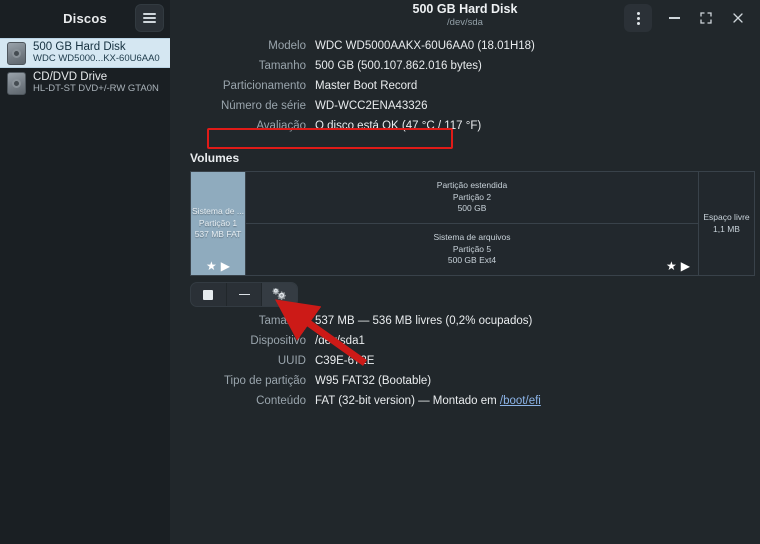 The height and width of the screenshot is (544, 760). I want to click on property-label: Número de série, so click(263, 106).